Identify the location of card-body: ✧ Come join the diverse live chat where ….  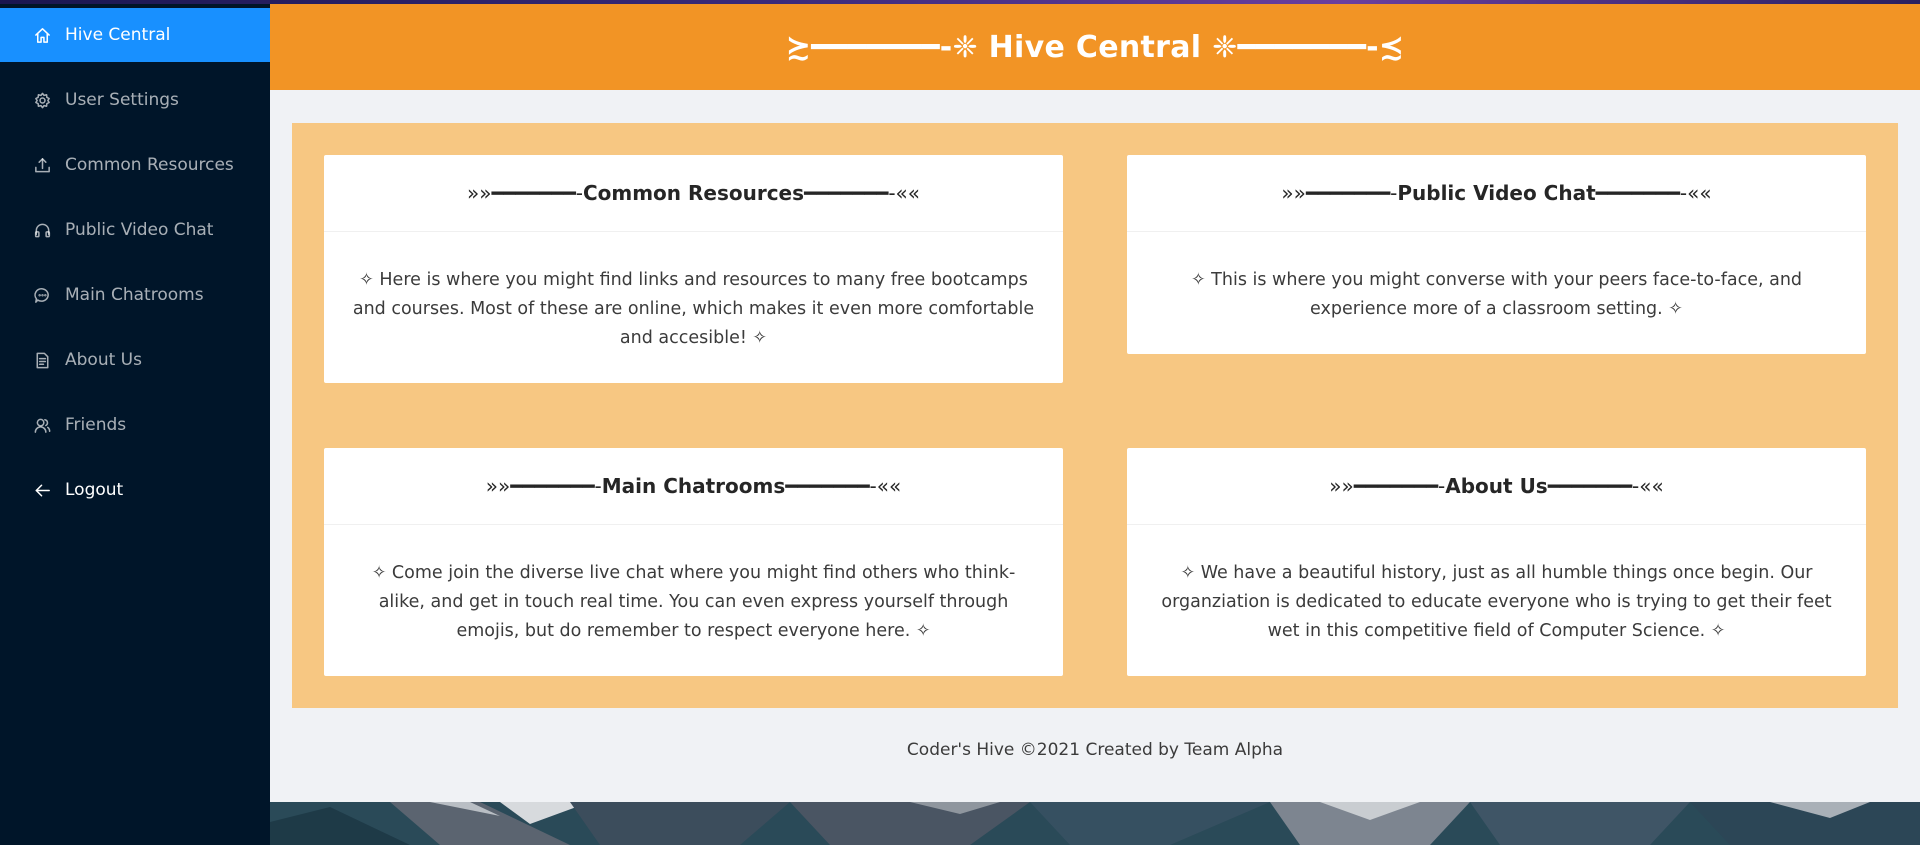
(693, 602).